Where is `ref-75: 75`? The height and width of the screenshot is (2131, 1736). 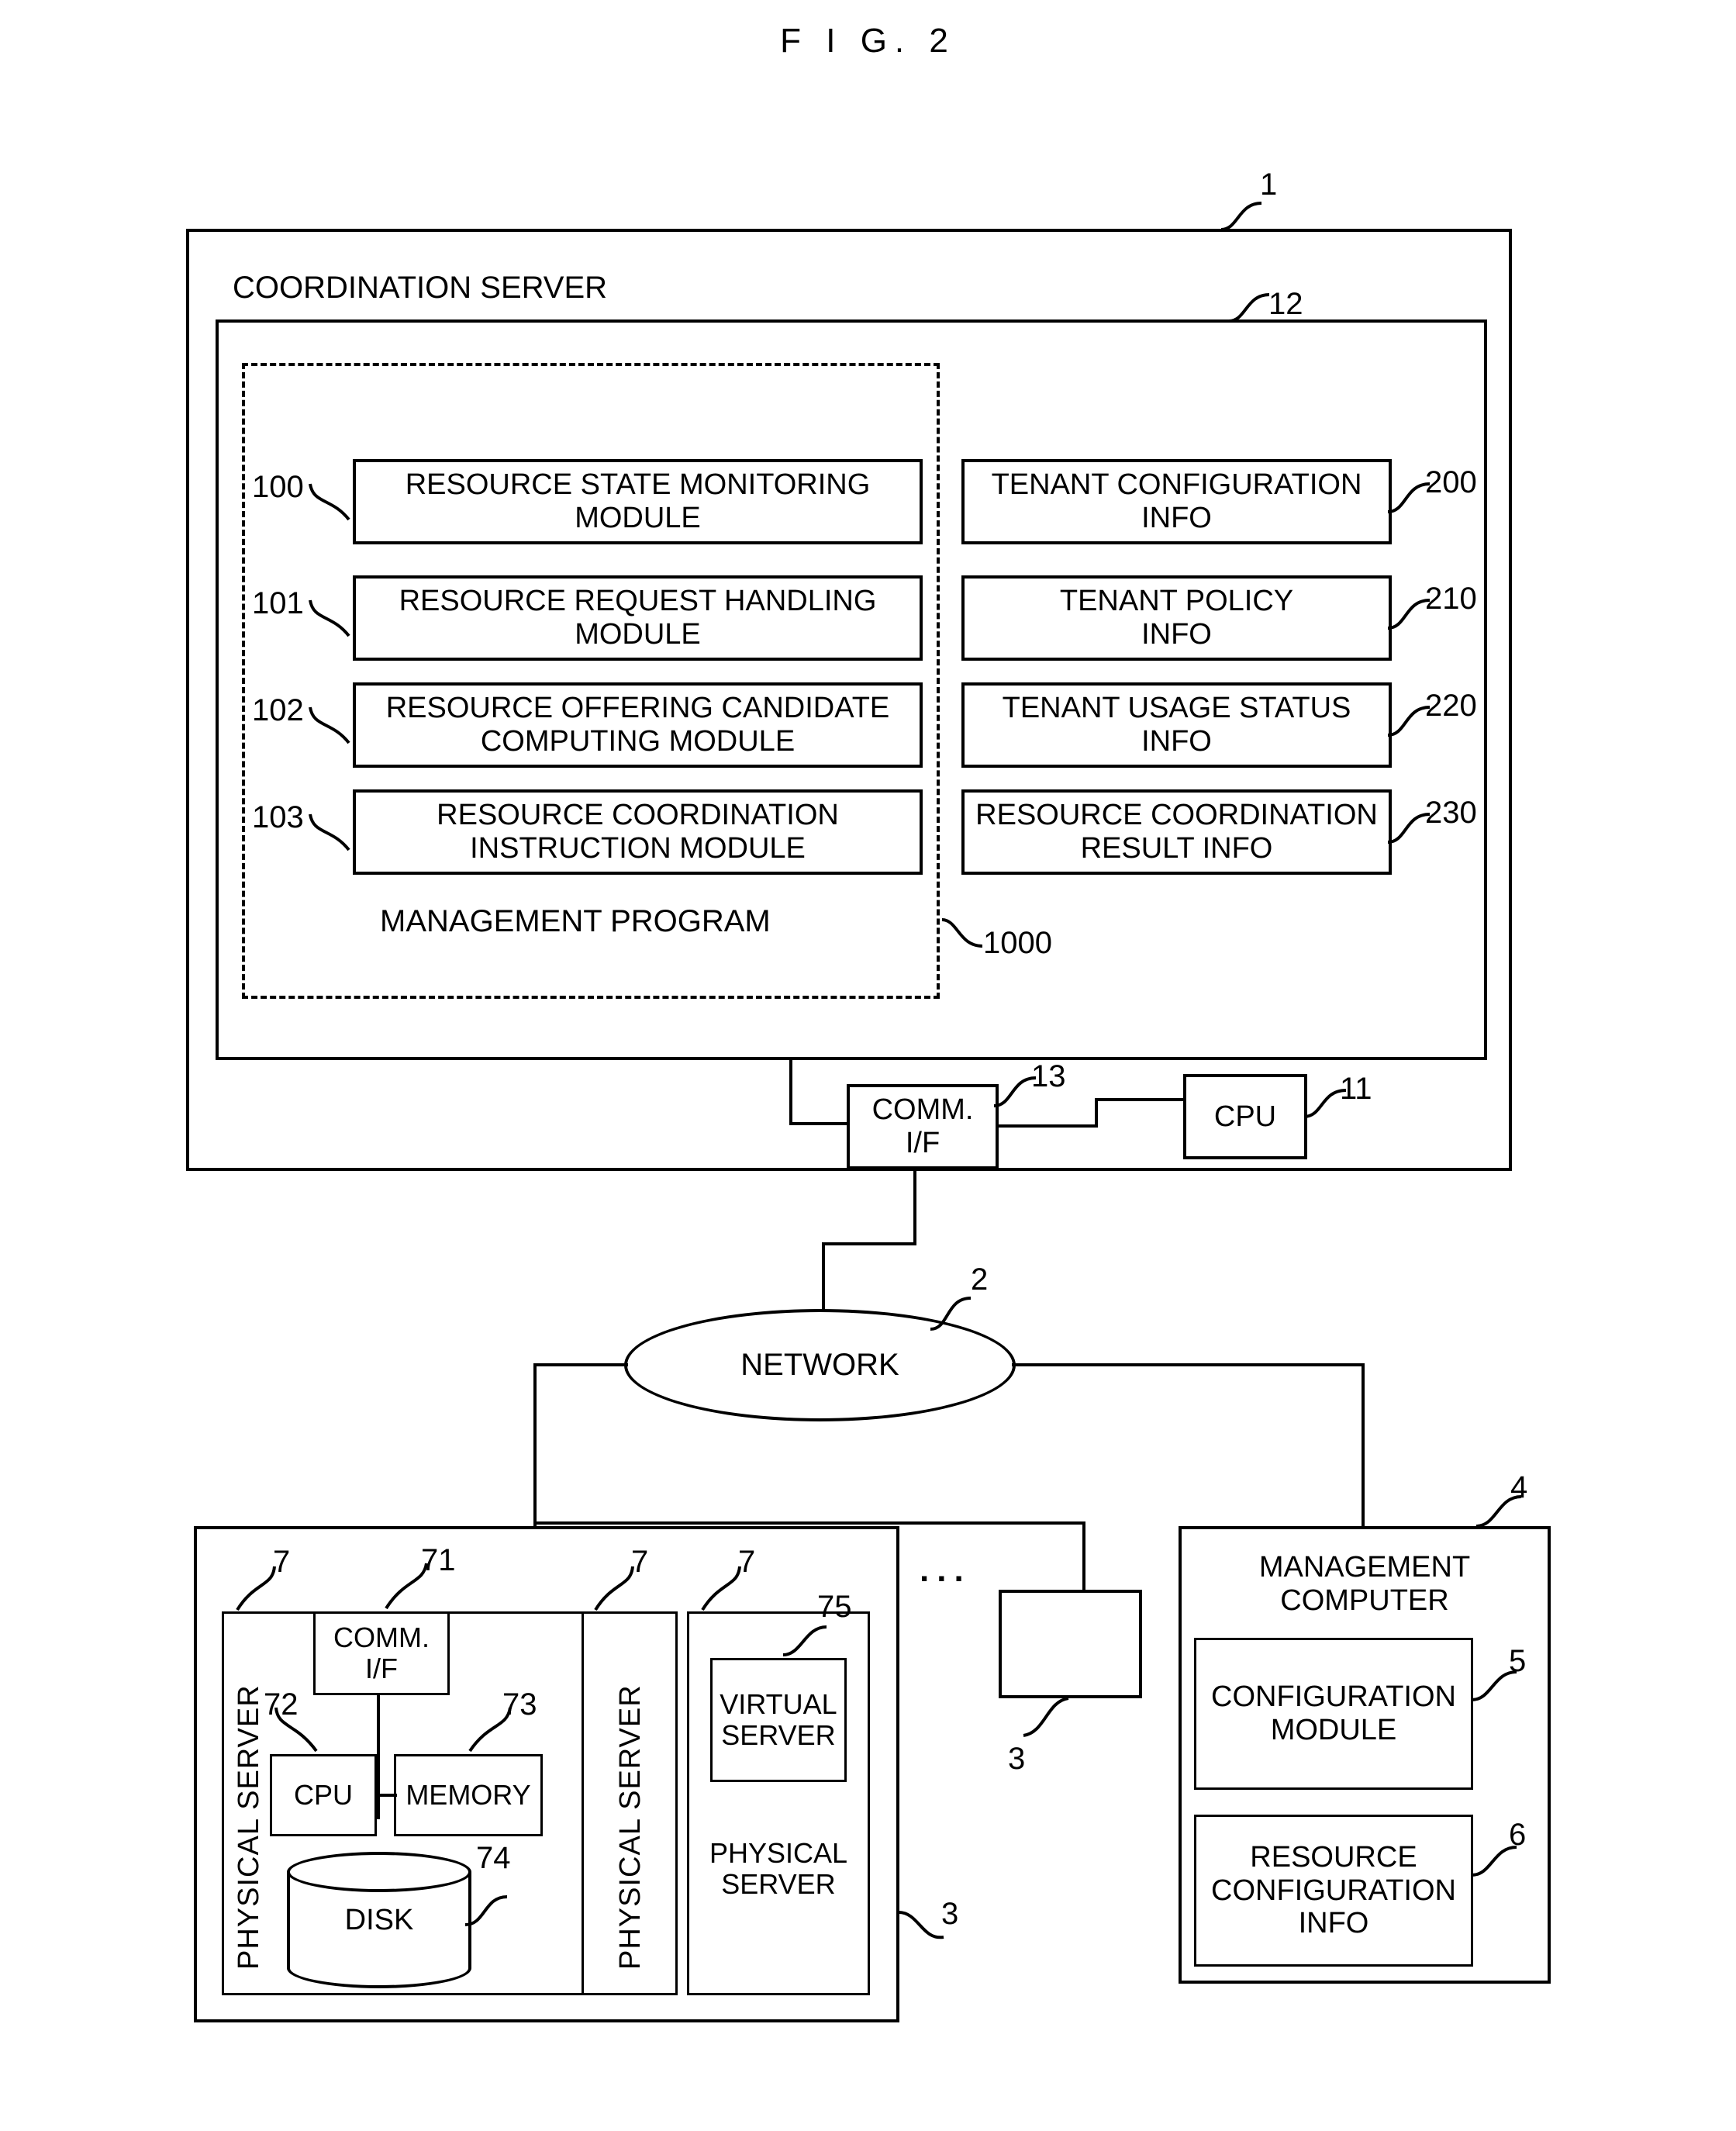
ref-75: 75 is located at coordinates (834, 1607).